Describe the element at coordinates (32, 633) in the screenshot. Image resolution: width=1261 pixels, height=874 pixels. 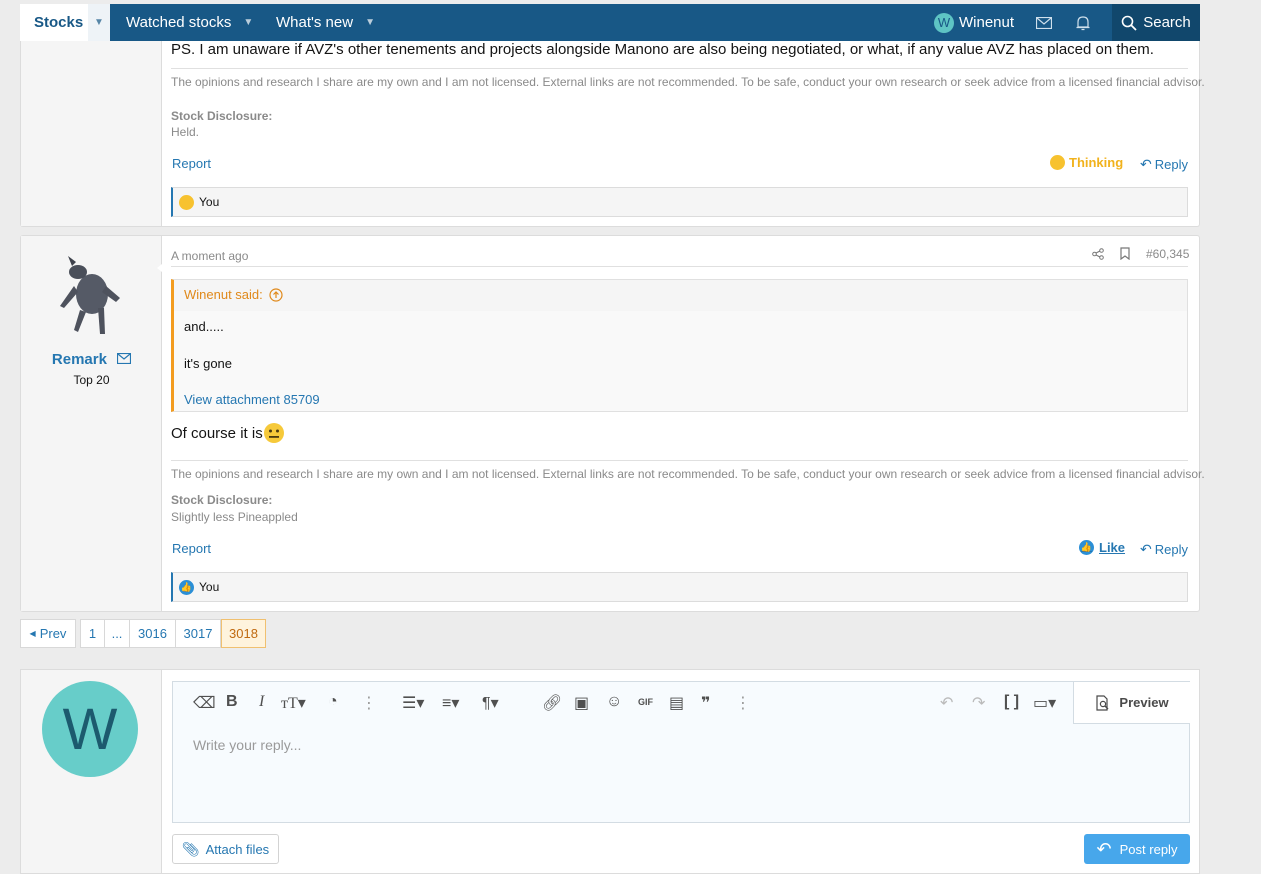
I see `chevron-left-icon: ◀` at that location.